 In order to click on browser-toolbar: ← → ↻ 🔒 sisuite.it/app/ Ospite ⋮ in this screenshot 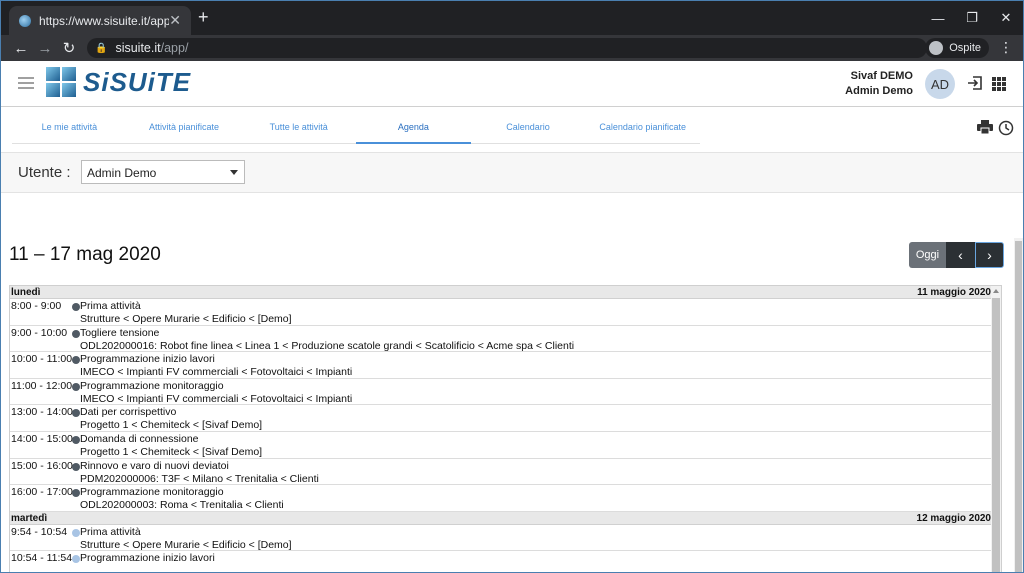, I will do `click(512, 48)`.